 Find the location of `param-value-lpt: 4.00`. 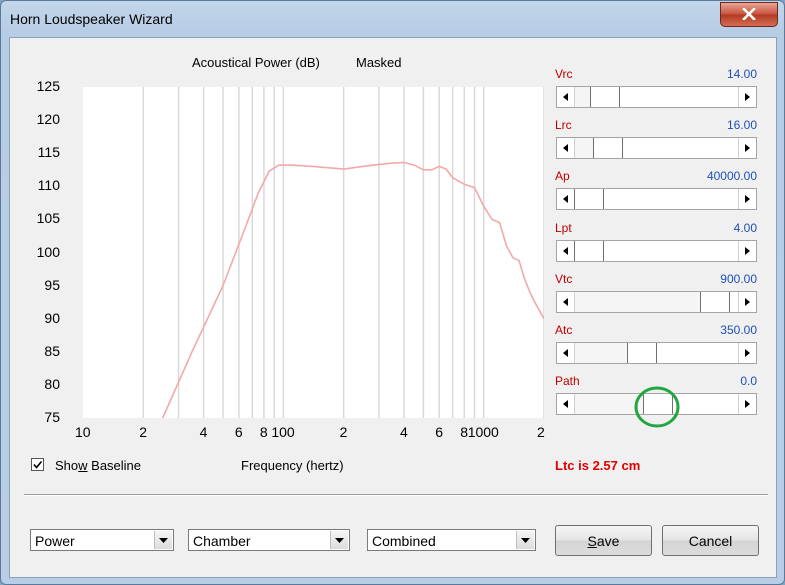

param-value-lpt: 4.00 is located at coordinates (745, 227).